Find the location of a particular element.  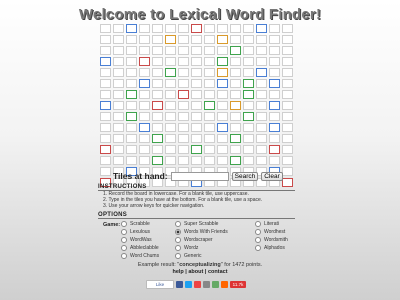

game-option: Abbleclabble is located at coordinates (140, 248).